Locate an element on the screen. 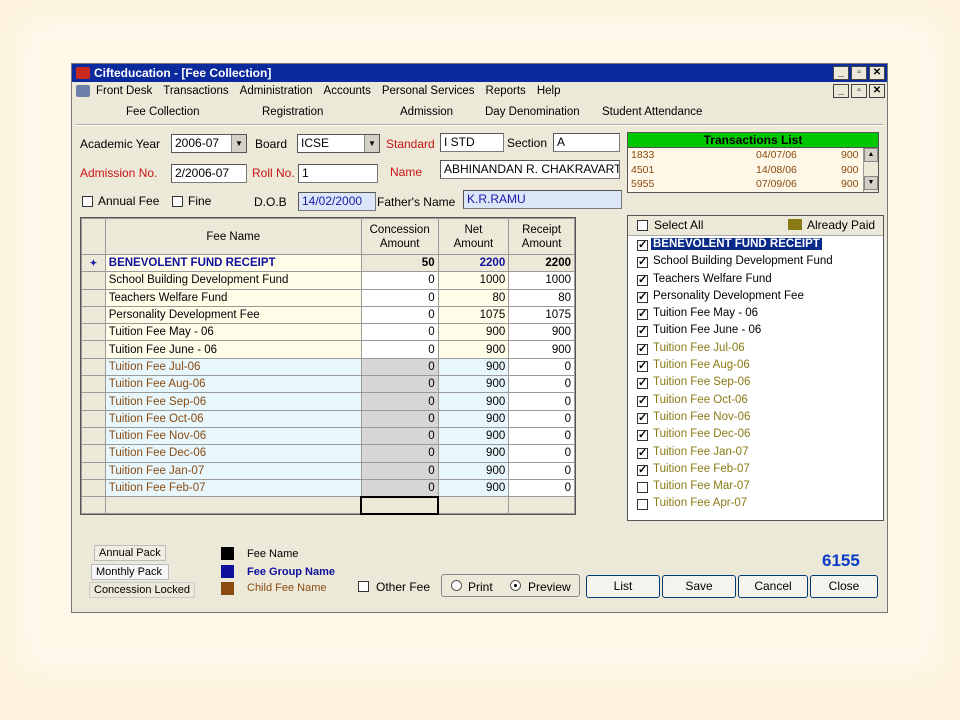 This screenshot has width=960, height=720. fee-row: ✦ BENEVOLENT FUND RECEIPT 50 2200 2200 is located at coordinates (328, 263).